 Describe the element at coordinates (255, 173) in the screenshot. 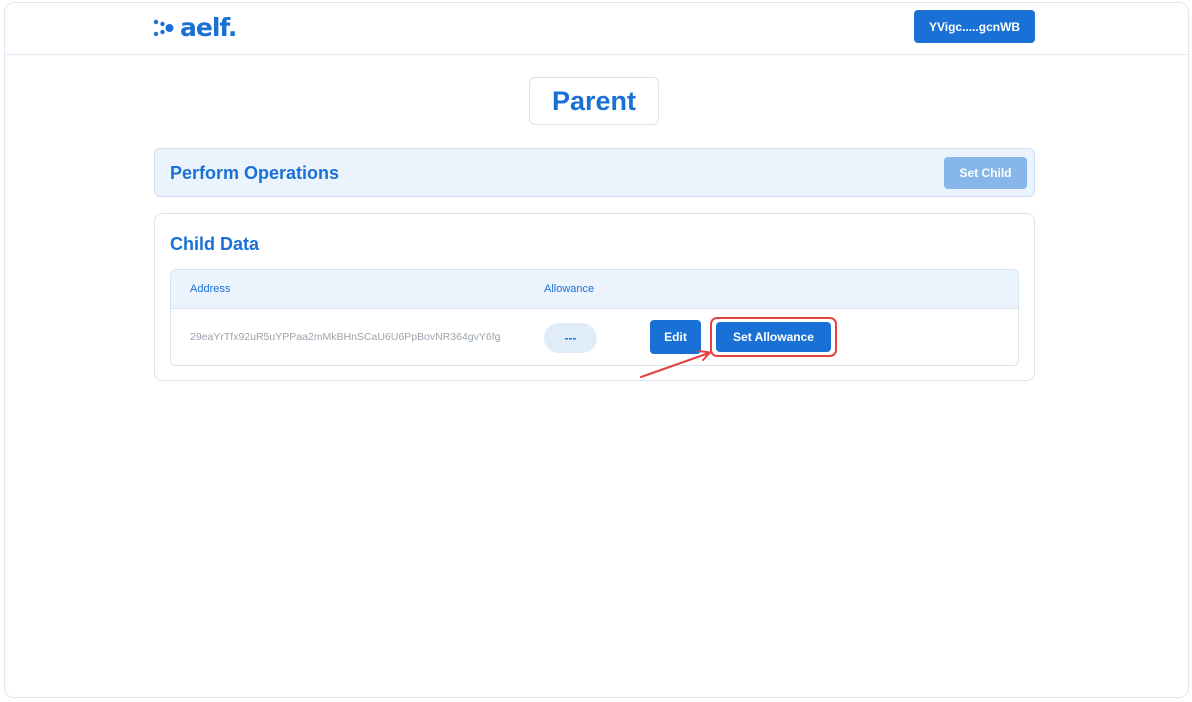

I see `operations-title: Perform Operations` at that location.